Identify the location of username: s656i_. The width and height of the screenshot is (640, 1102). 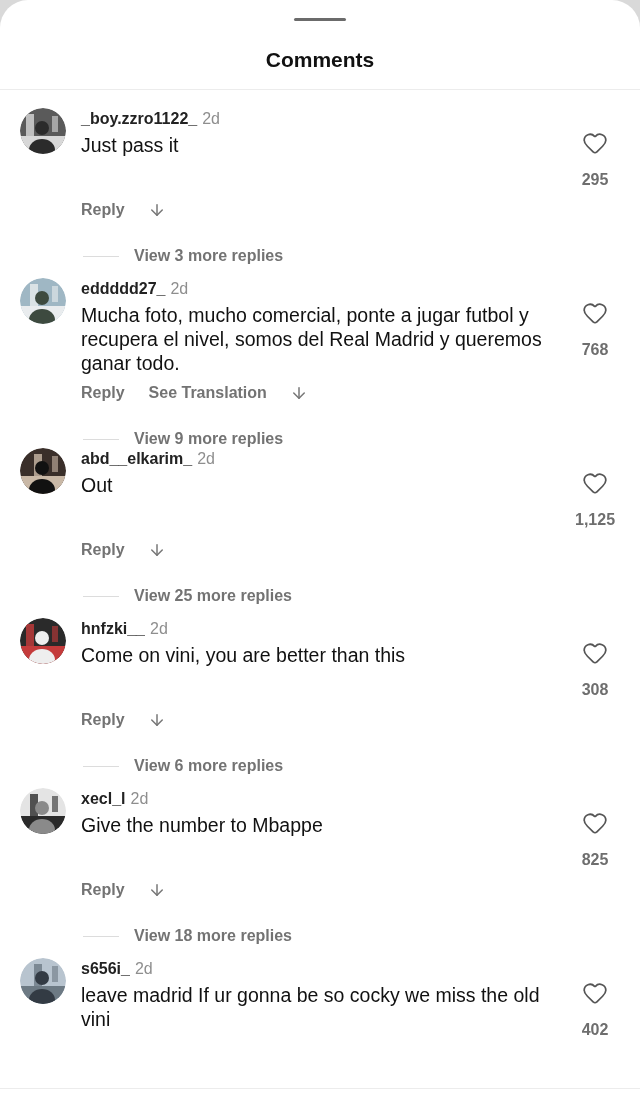
(105, 969).